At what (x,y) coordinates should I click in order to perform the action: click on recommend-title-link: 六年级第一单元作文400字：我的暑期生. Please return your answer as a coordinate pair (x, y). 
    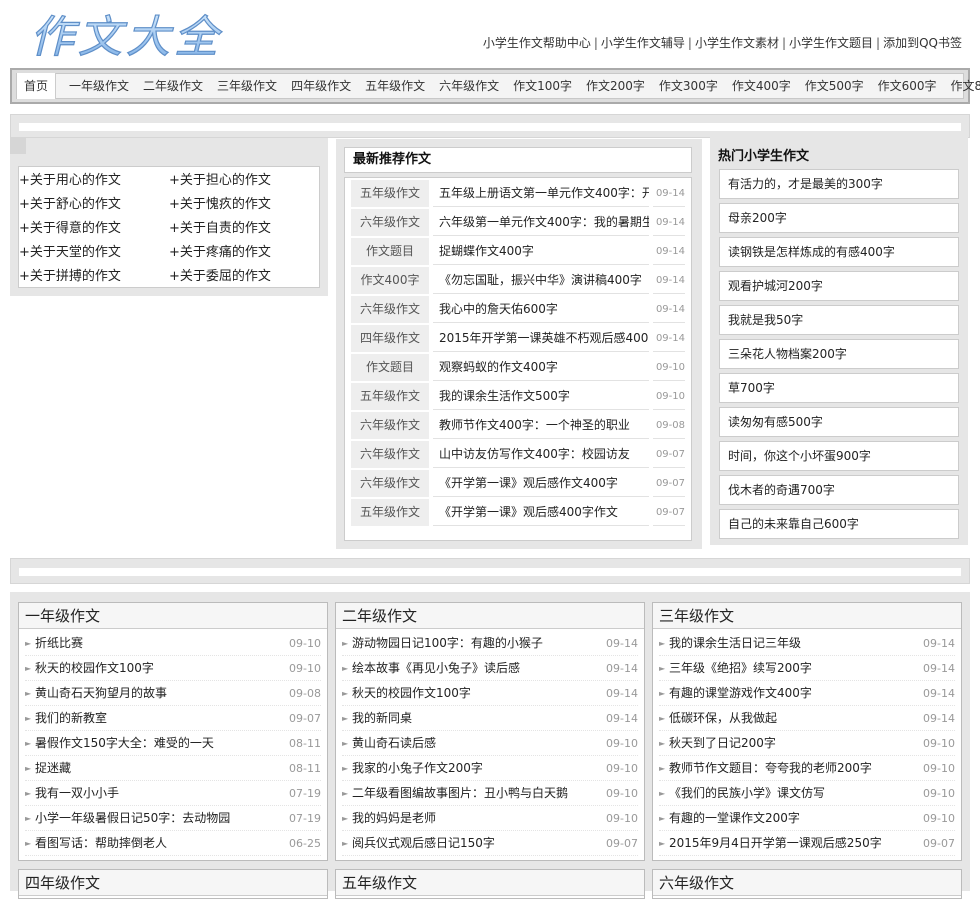
    Looking at the image, I should click on (541, 222).